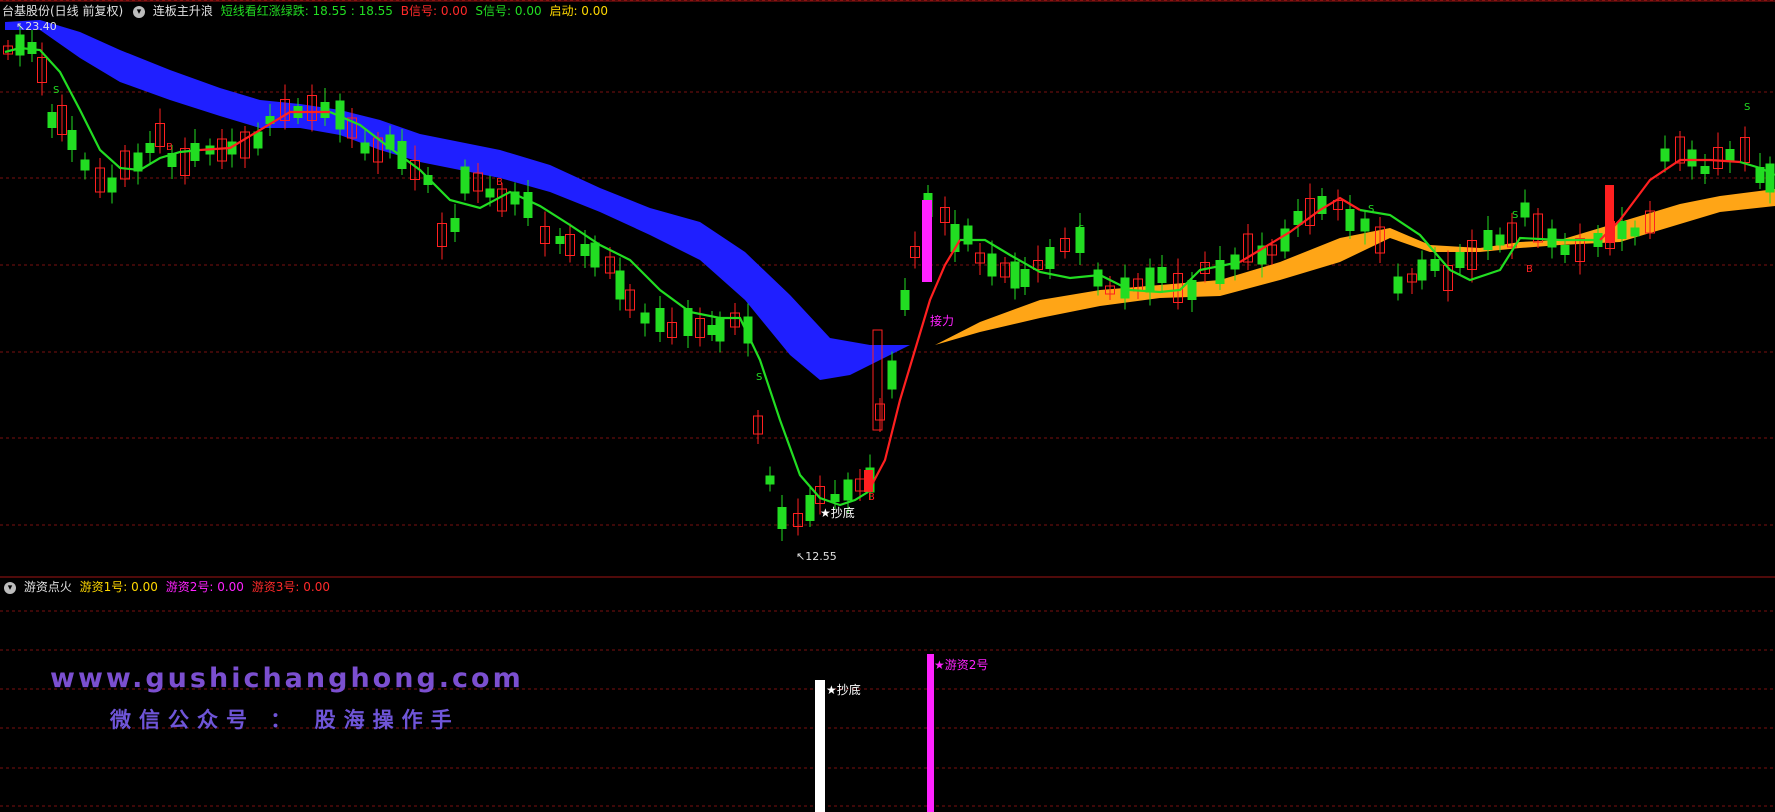 The width and height of the screenshot is (1775, 812). I want to click on stock-title: 台基股份(日线 前复权), so click(62, 11).